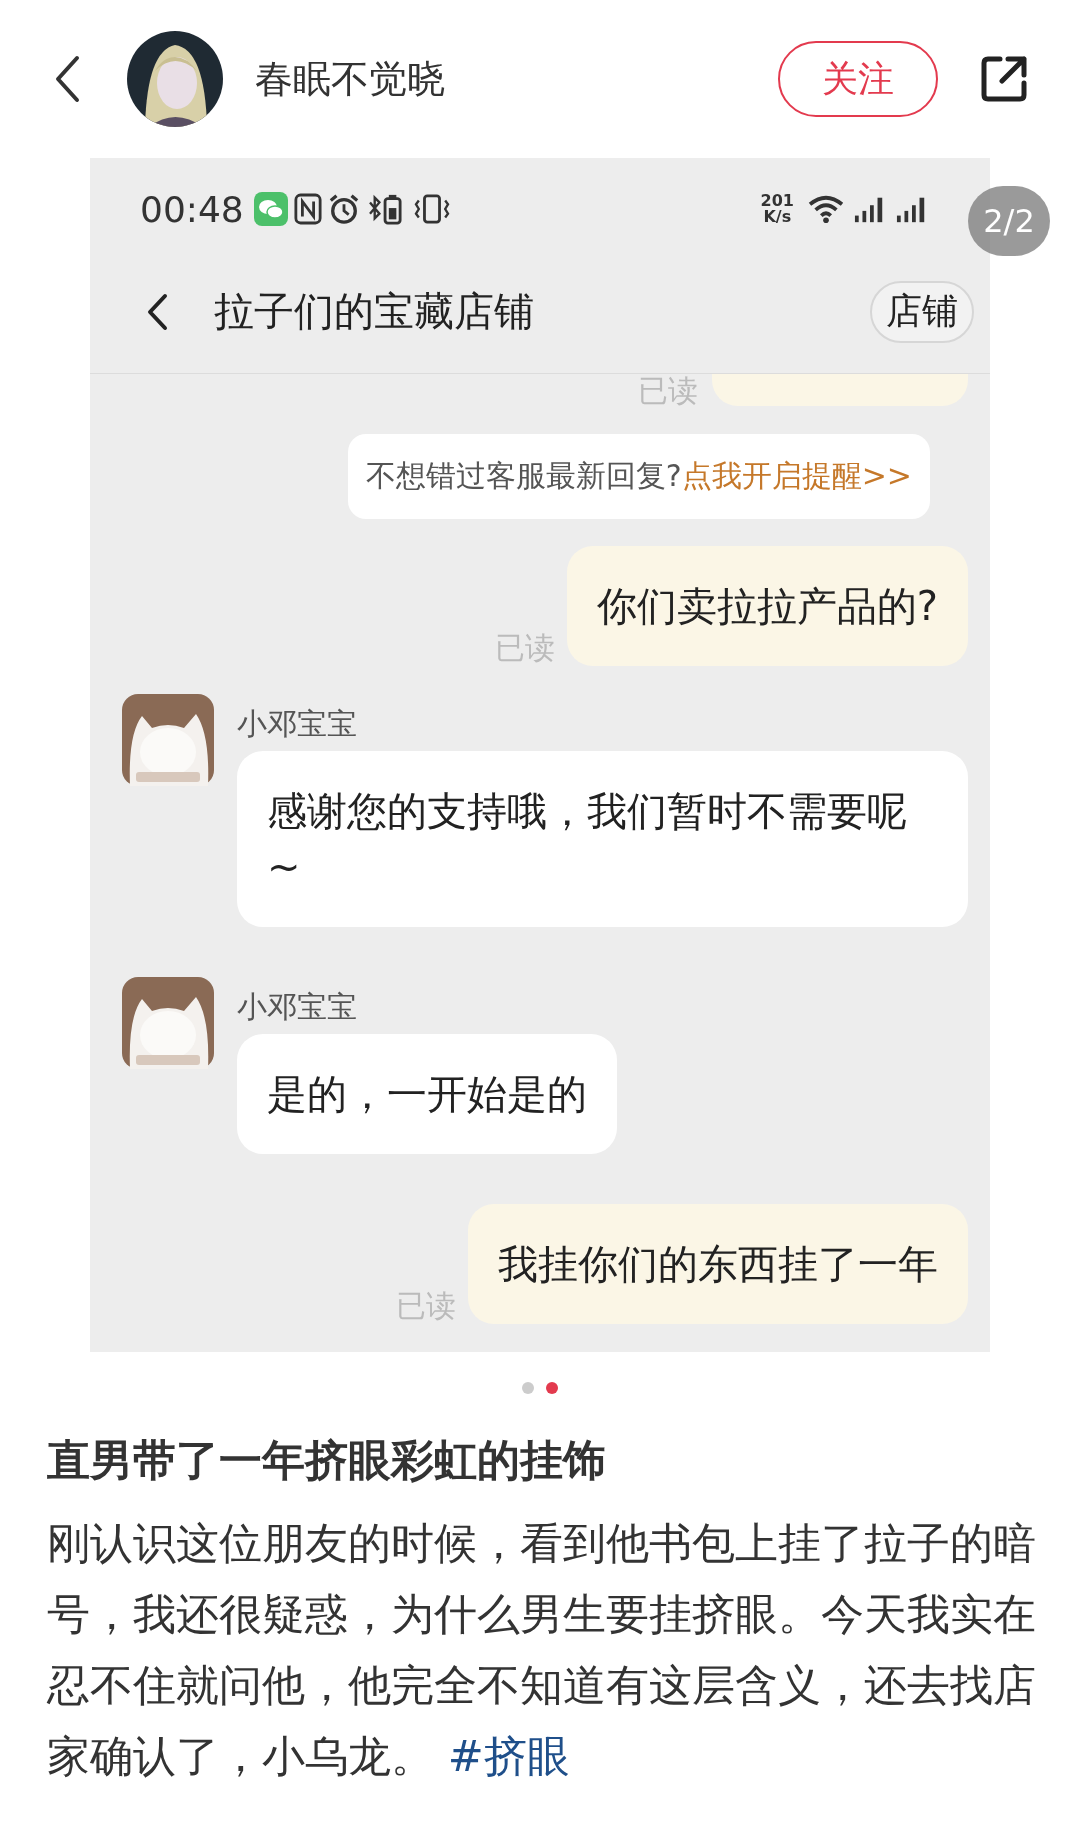 This screenshot has width=1080, height=1841. What do you see at coordinates (508, 1756) in the screenshot?
I see `hashtag-link: #挤眼` at bounding box center [508, 1756].